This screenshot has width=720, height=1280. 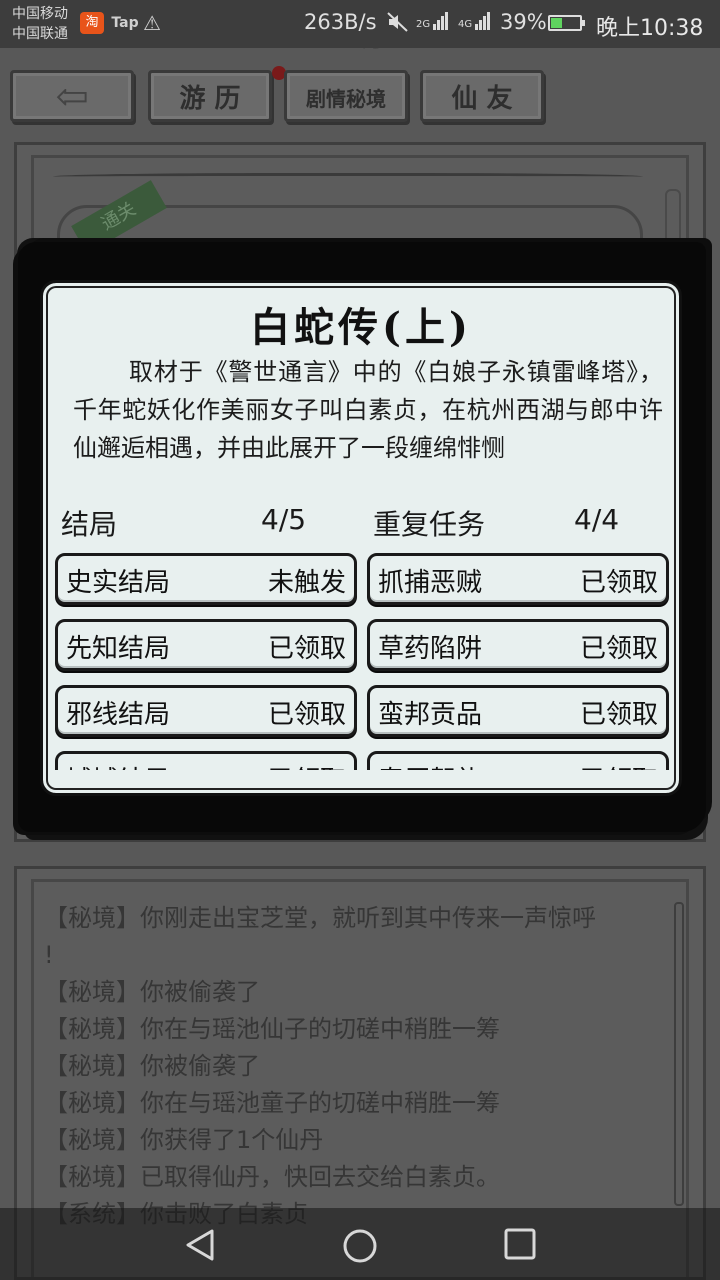 What do you see at coordinates (523, 22) in the screenshot?
I see `battery-percent: 39%` at bounding box center [523, 22].